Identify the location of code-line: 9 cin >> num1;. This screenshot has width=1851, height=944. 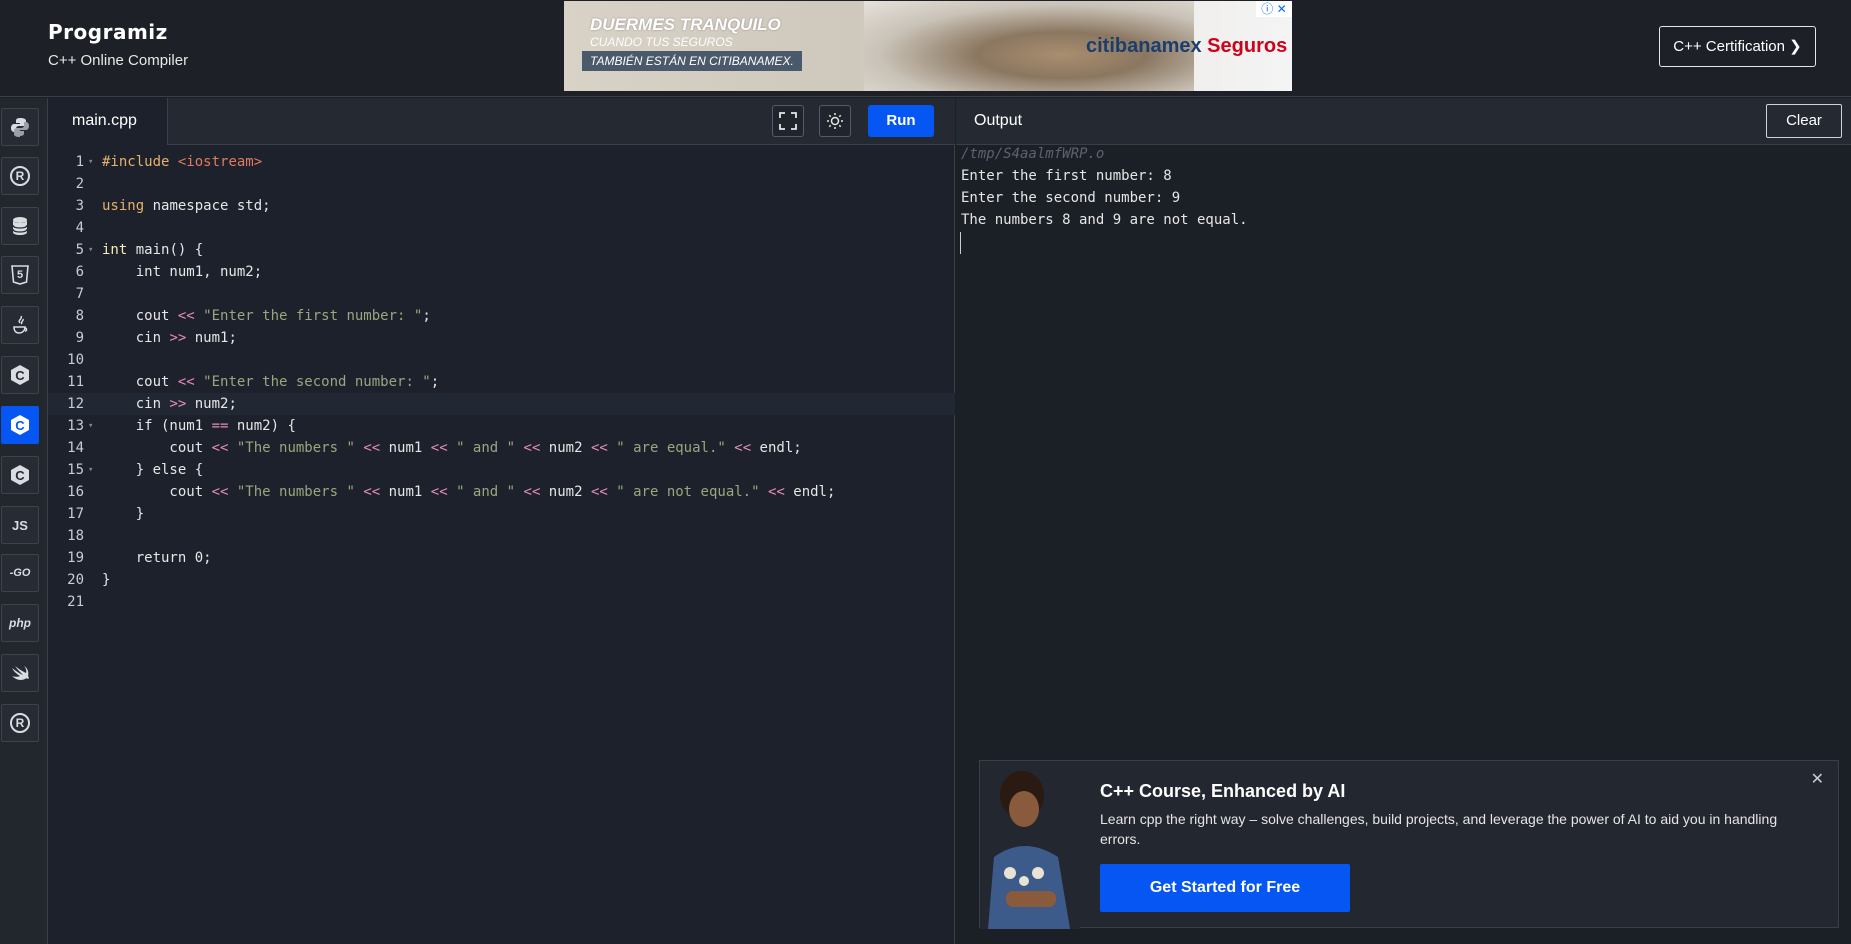
(501, 338).